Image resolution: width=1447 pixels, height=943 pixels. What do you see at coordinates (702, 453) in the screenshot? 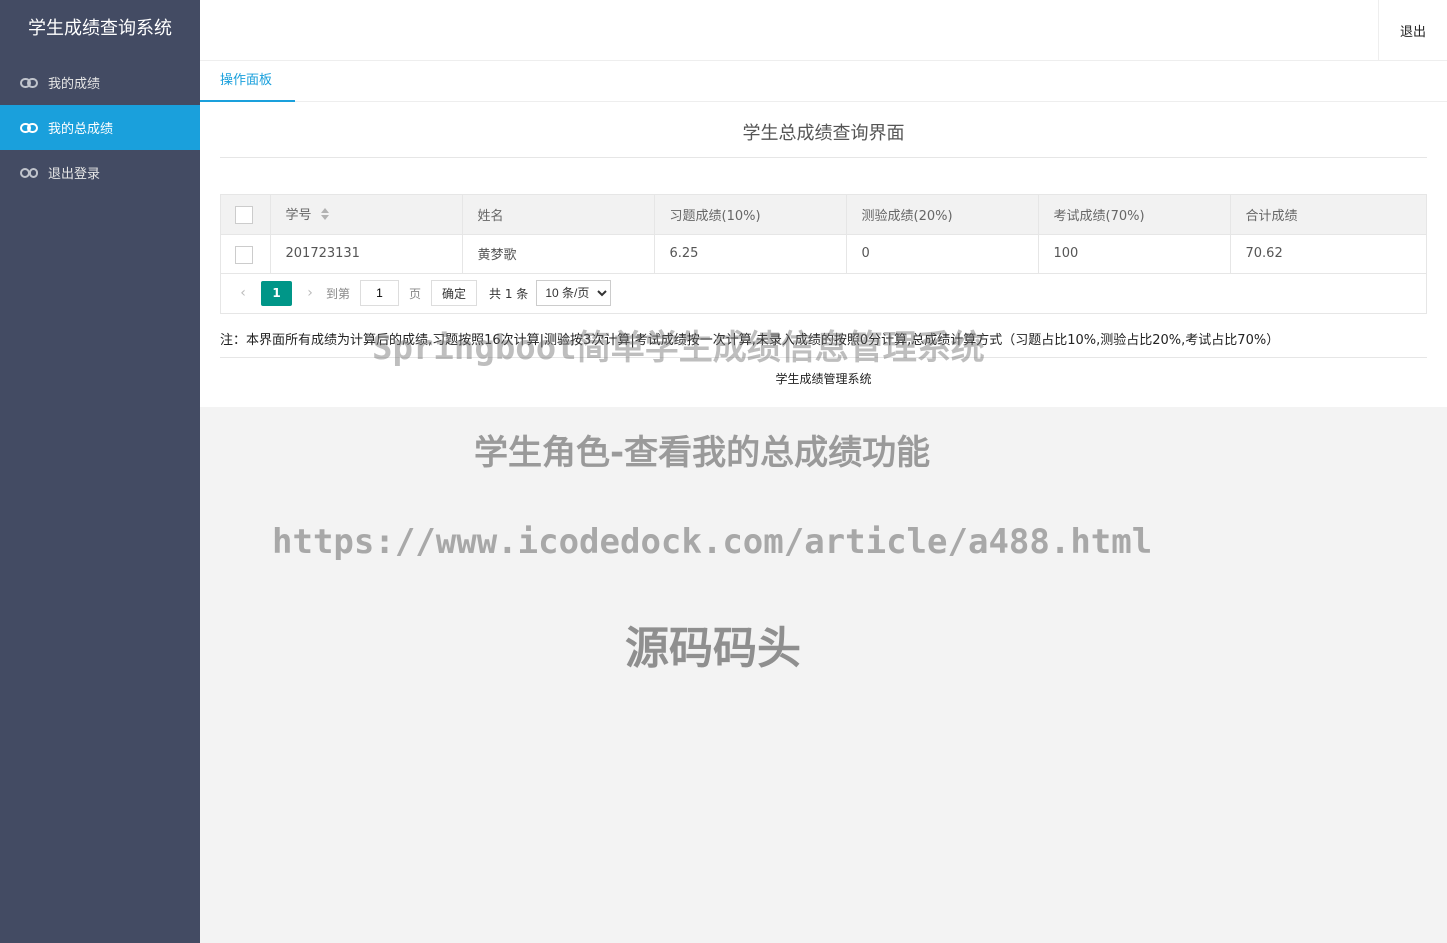
I see `watermark-feature-caption: 学生角色-查看我的总成绩功能` at bounding box center [702, 453].